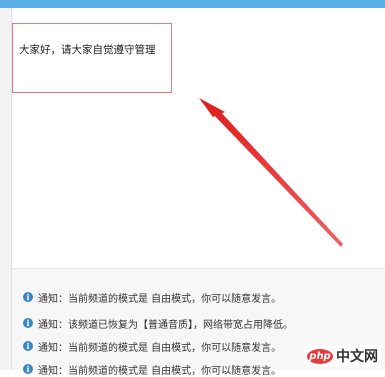  What do you see at coordinates (165, 325) in the screenshot?
I see `message-text: 通知：该频道已恢复为【普通音质】，网络带宽占用降低。` at bounding box center [165, 325].